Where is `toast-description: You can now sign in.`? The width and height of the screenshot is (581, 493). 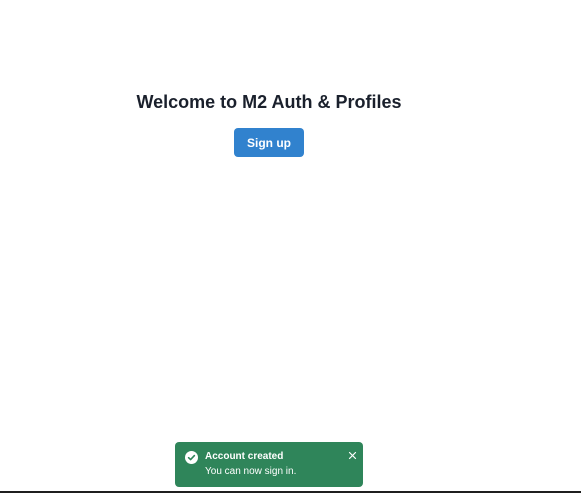 toast-description: You can now sign in. is located at coordinates (251, 471).